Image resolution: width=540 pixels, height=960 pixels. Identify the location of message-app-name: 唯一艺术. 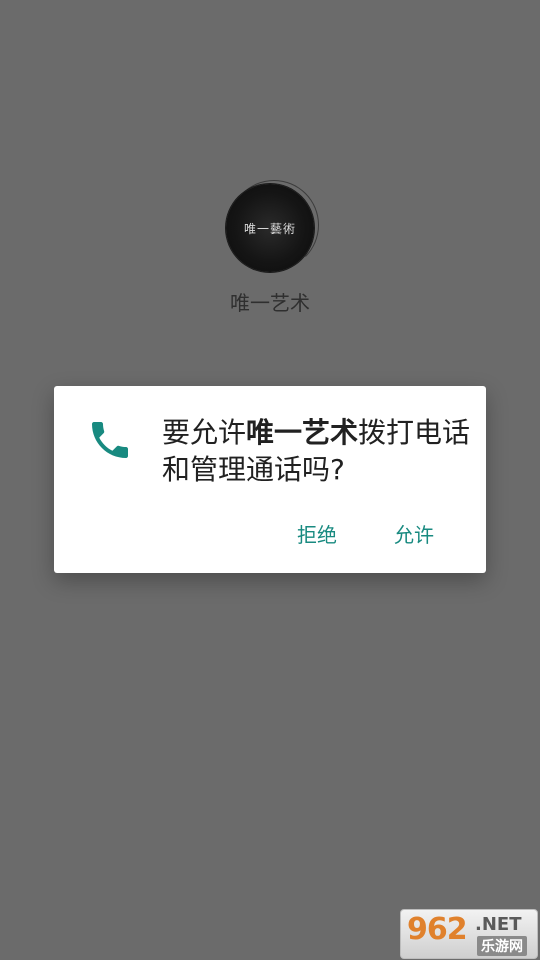
(302, 432).